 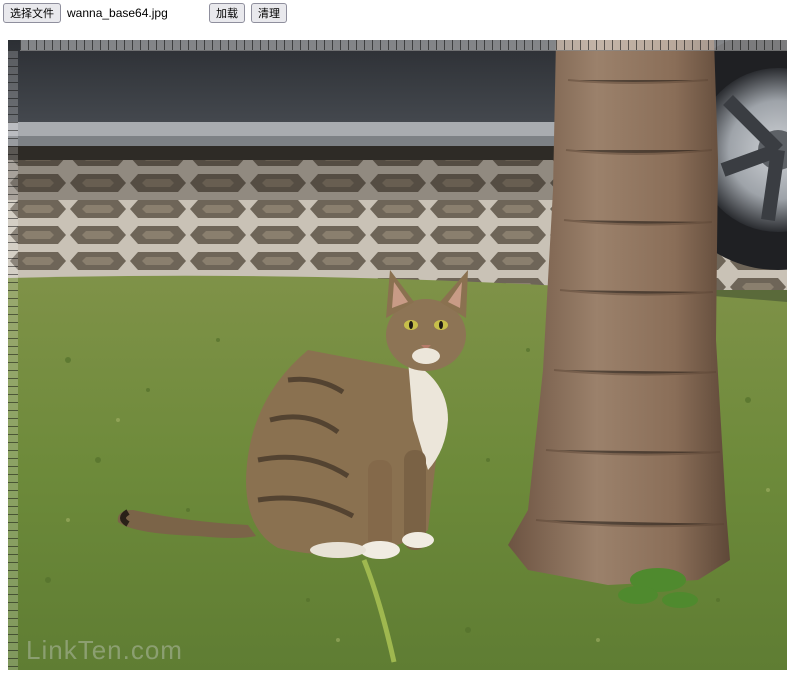 I want to click on watermark: LinkTen.com, so click(x=104, y=650).